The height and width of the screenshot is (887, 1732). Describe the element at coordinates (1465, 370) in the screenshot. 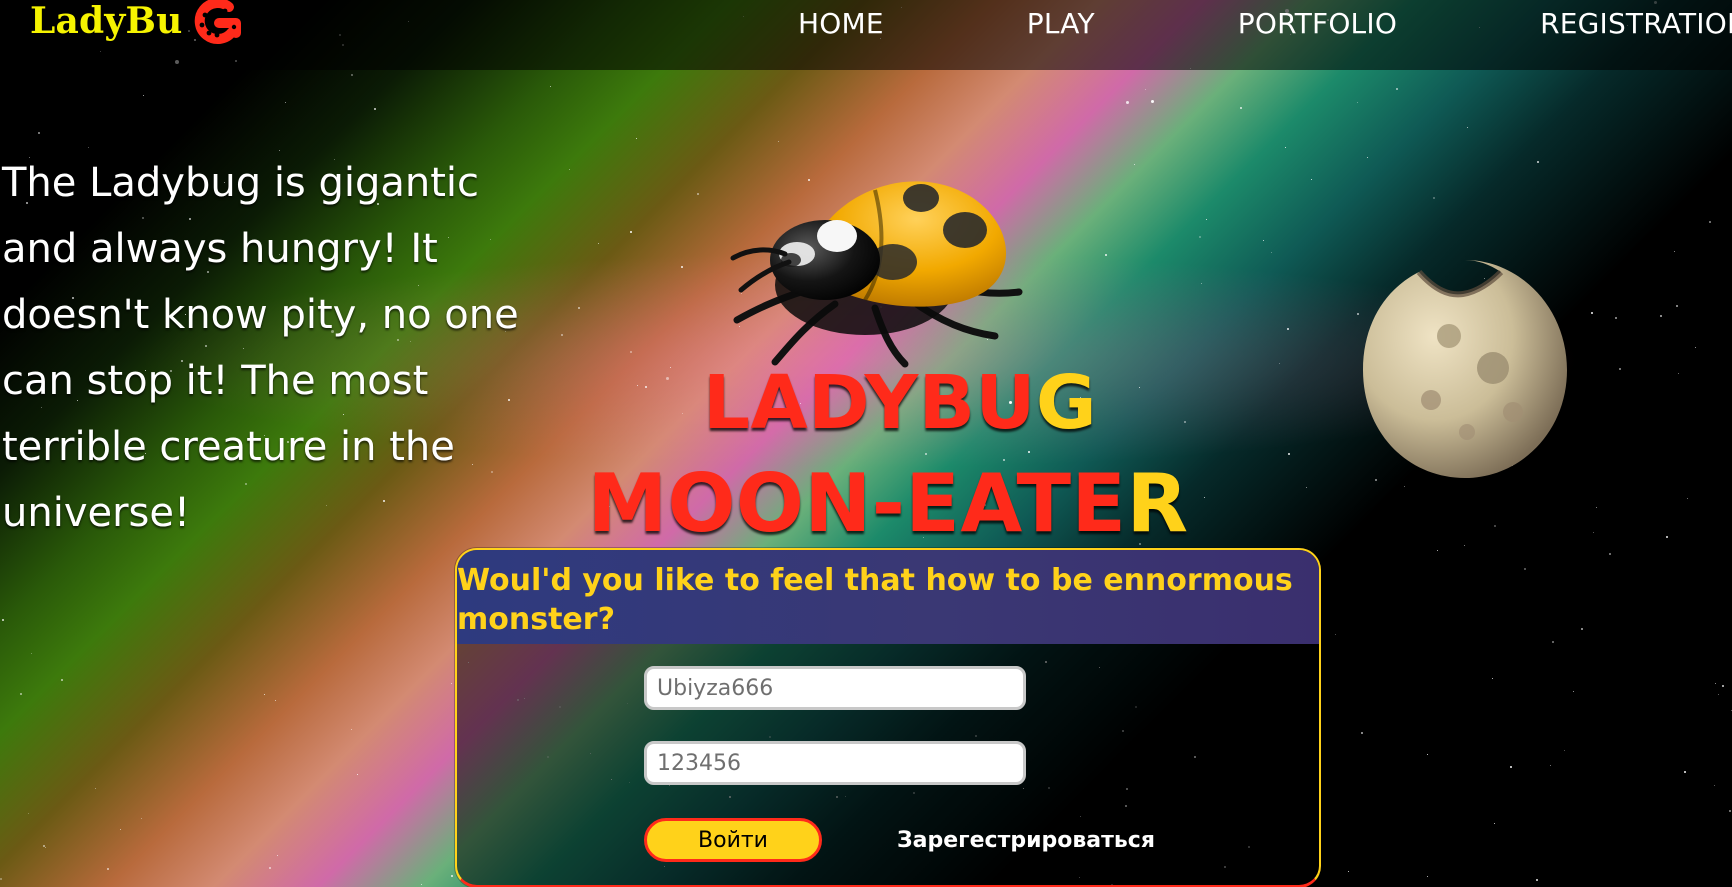

I see `moon-image` at that location.